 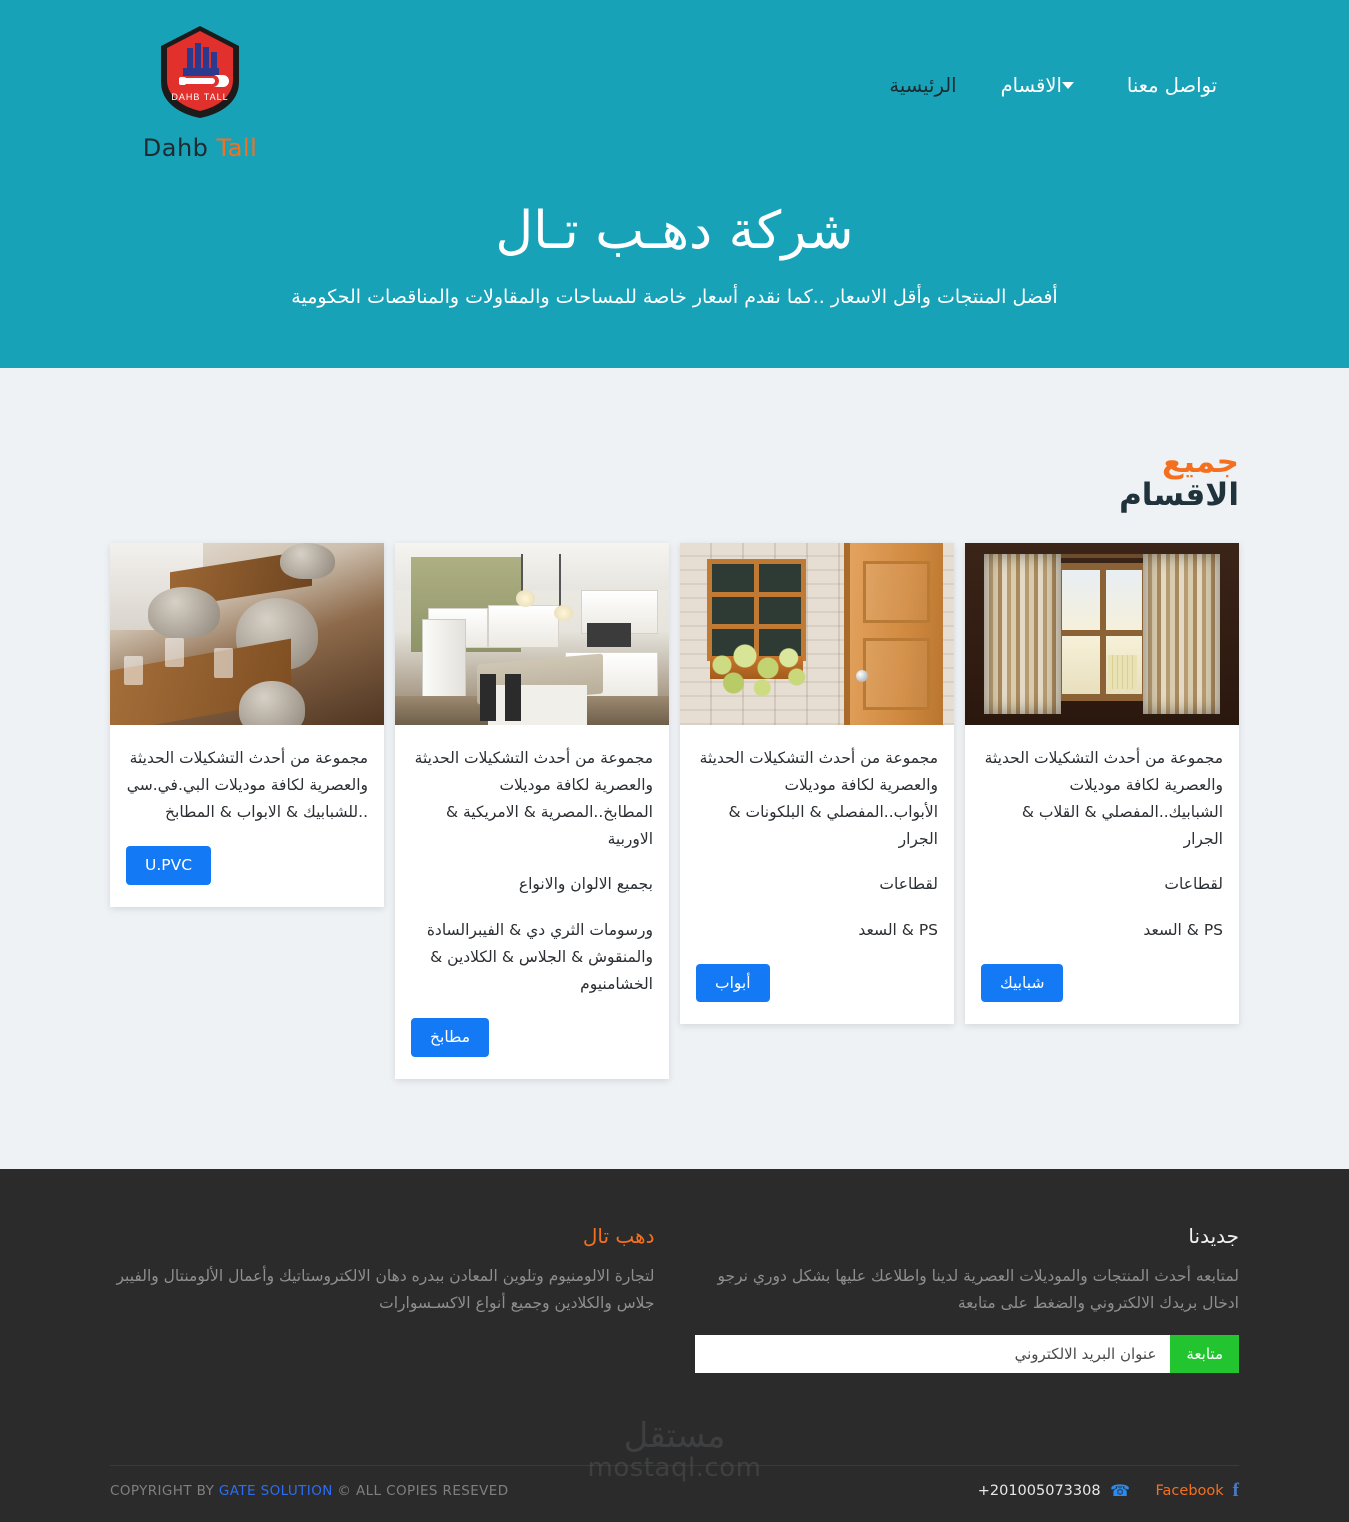 What do you see at coordinates (1119, 1491) in the screenshot?
I see `phone-icon: ☎` at bounding box center [1119, 1491].